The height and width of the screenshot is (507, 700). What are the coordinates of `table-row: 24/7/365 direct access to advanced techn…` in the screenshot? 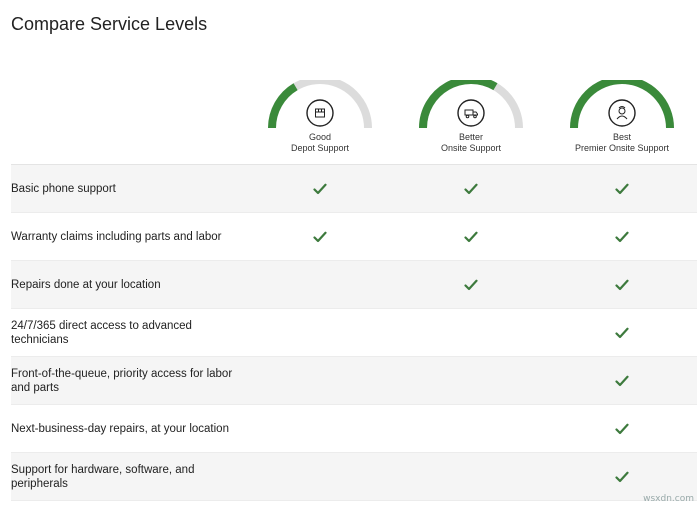 It's located at (354, 333).